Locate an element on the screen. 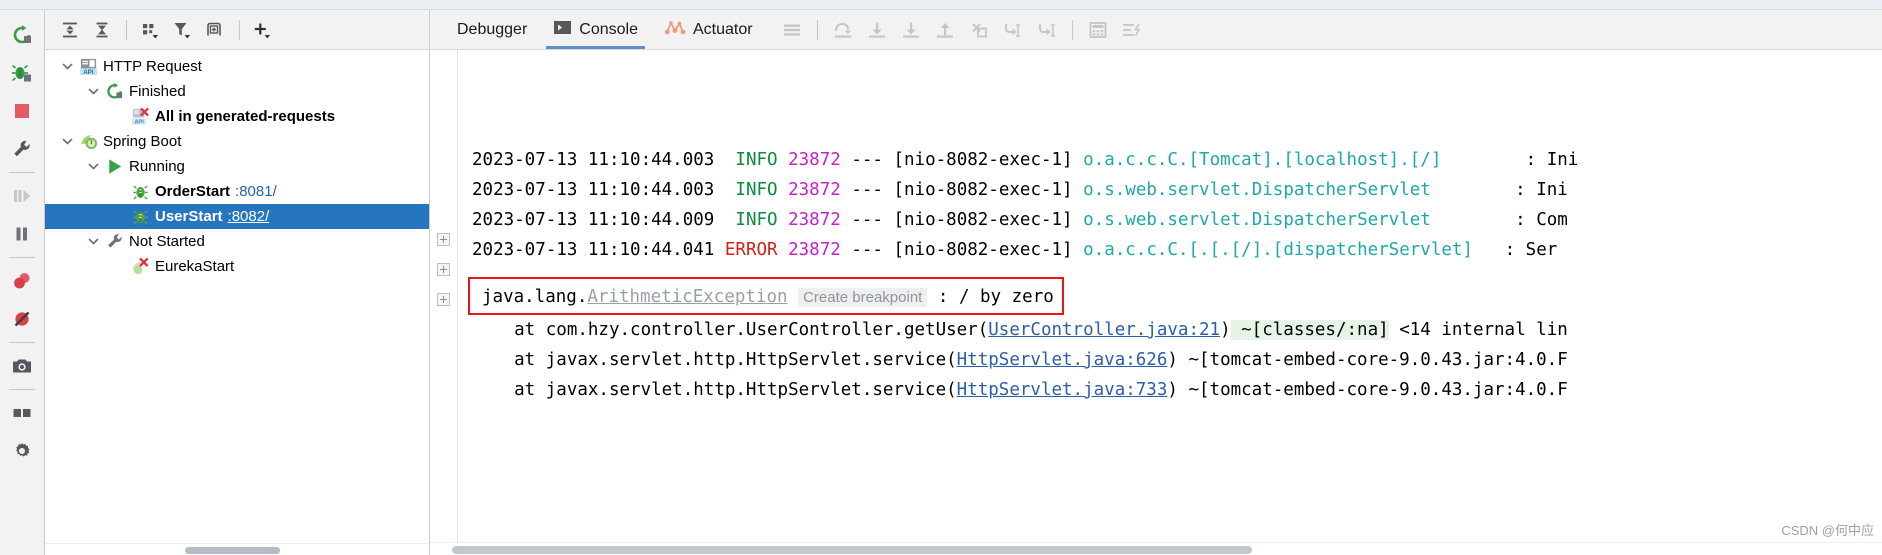  tree-row: OrderStart:8081/ is located at coordinates (237, 191).